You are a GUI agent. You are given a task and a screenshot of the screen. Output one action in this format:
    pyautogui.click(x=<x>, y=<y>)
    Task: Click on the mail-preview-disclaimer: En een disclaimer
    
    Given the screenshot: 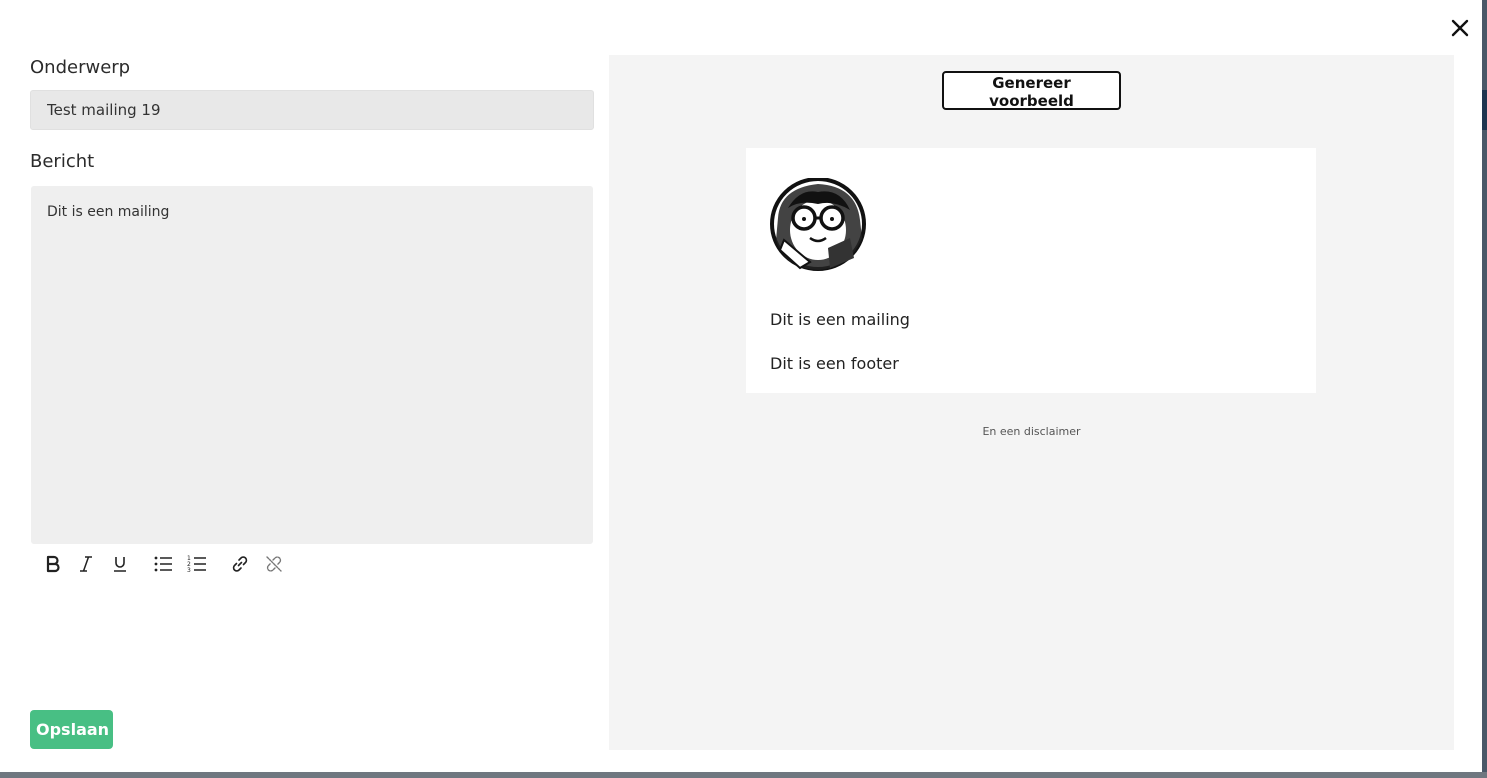 What is the action you would take?
    pyautogui.click(x=1031, y=431)
    